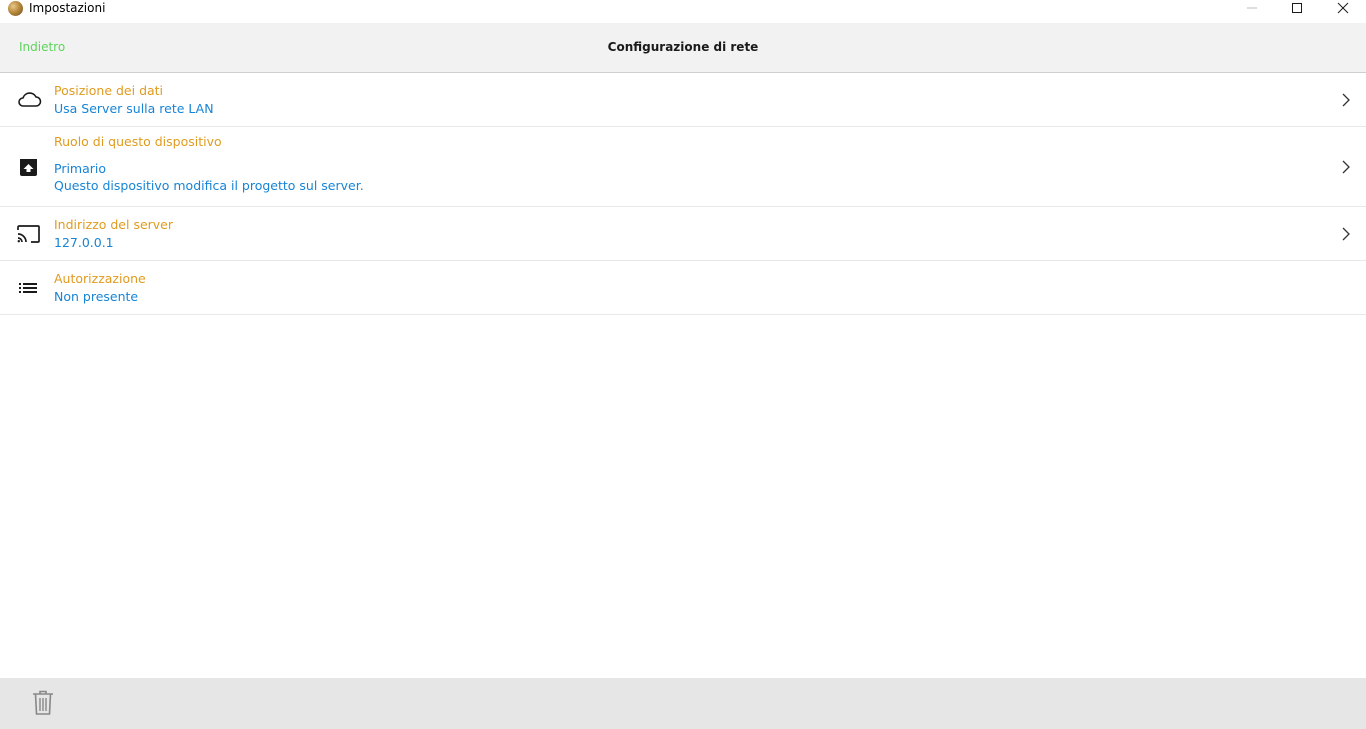 This screenshot has width=1366, height=729. I want to click on app-globe-icon, so click(15, 8).